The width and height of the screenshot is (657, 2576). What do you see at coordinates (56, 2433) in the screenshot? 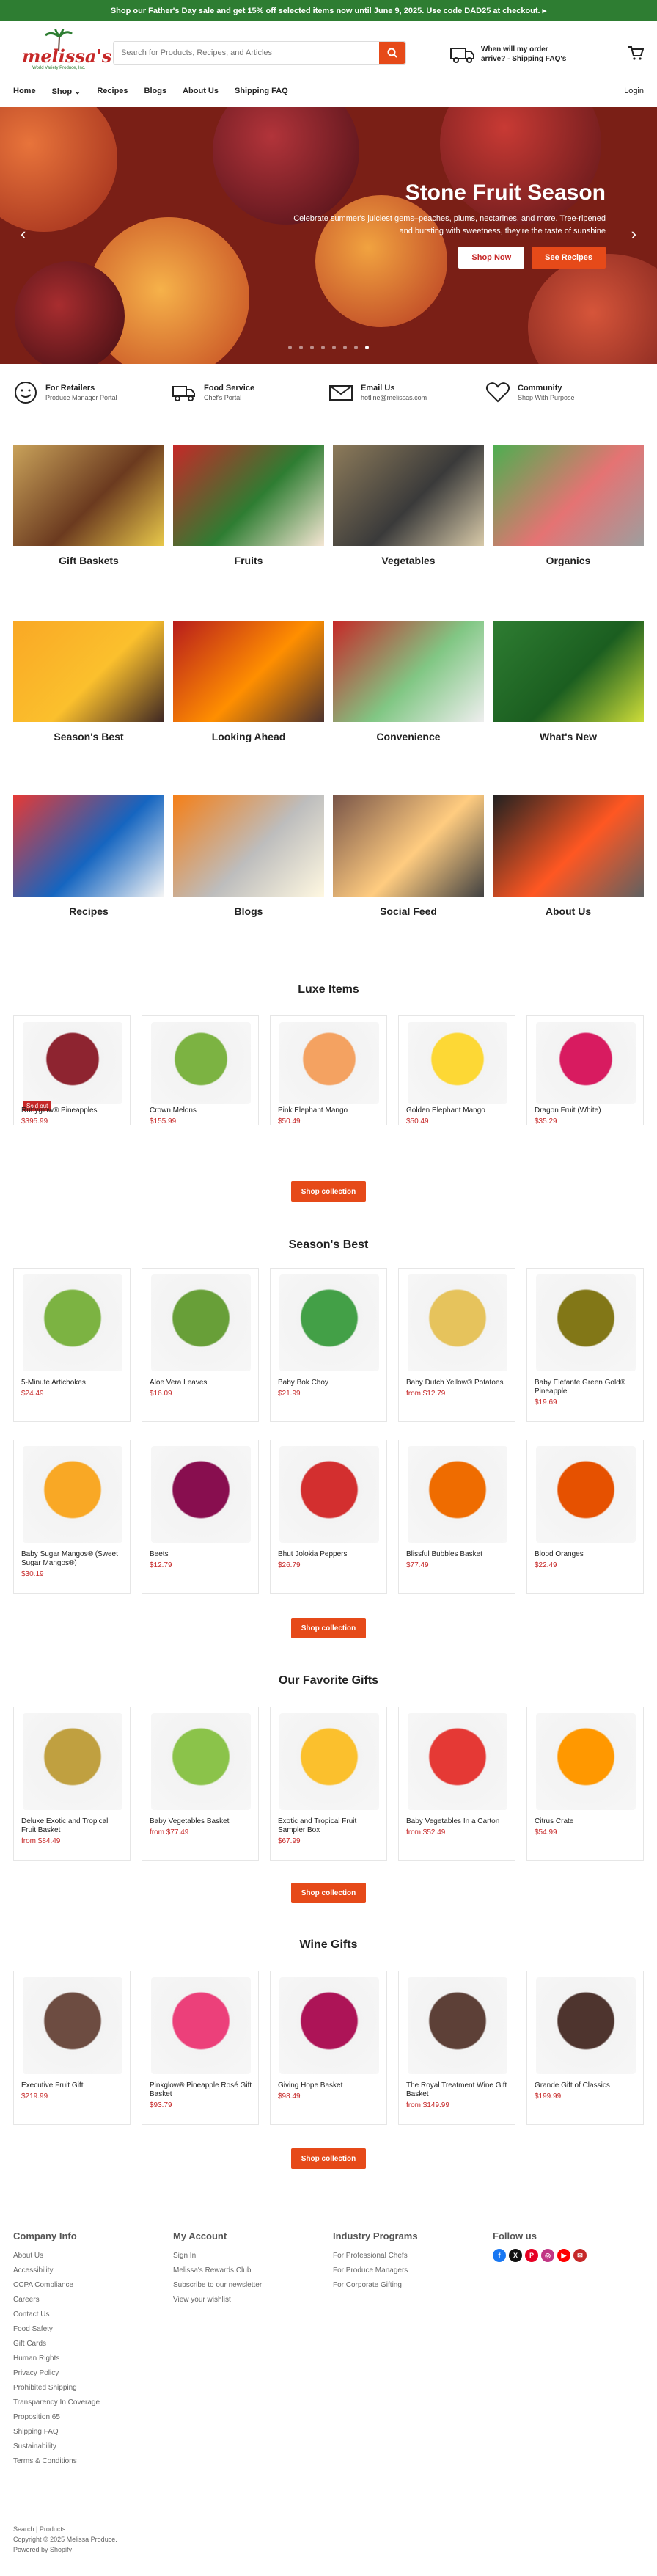
I see `footer-link: Shipping FAQ` at bounding box center [56, 2433].